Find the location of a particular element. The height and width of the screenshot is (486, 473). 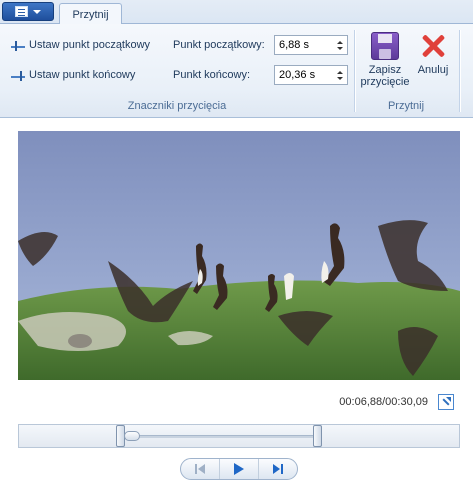

cancel-button: Anuluj is located at coordinates (433, 62).